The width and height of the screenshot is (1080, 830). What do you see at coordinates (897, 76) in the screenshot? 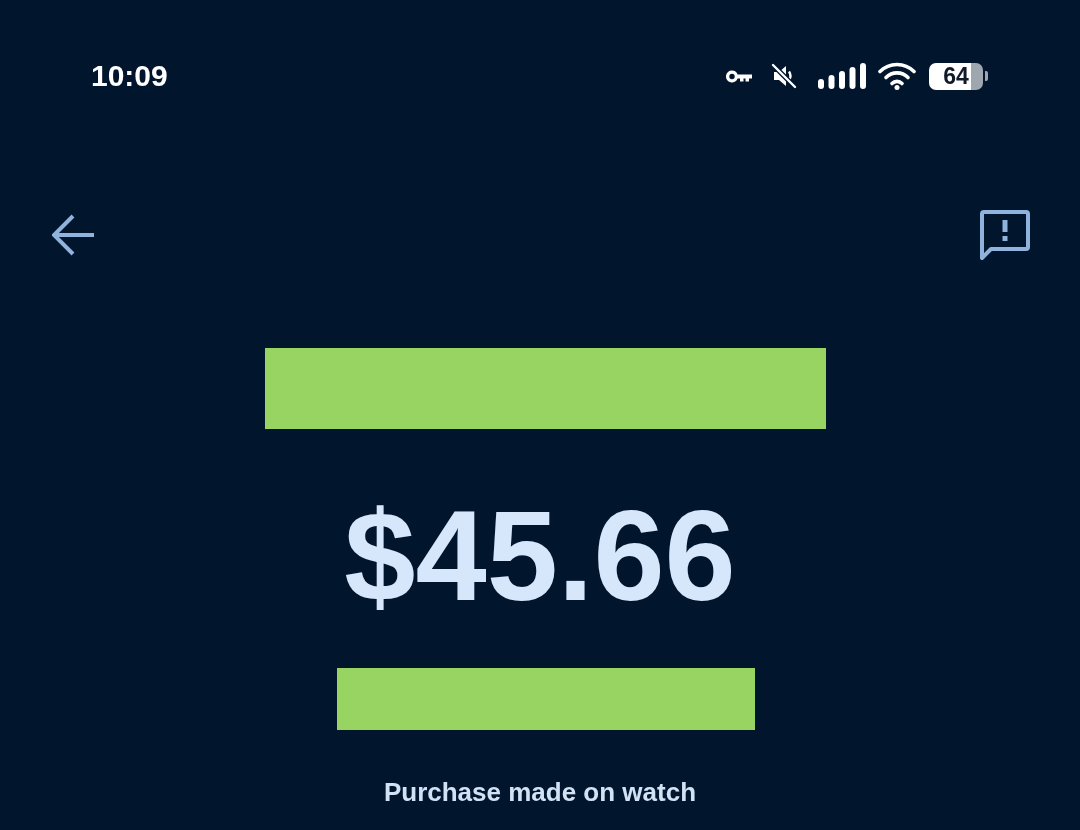
I see `wifi-icon` at bounding box center [897, 76].